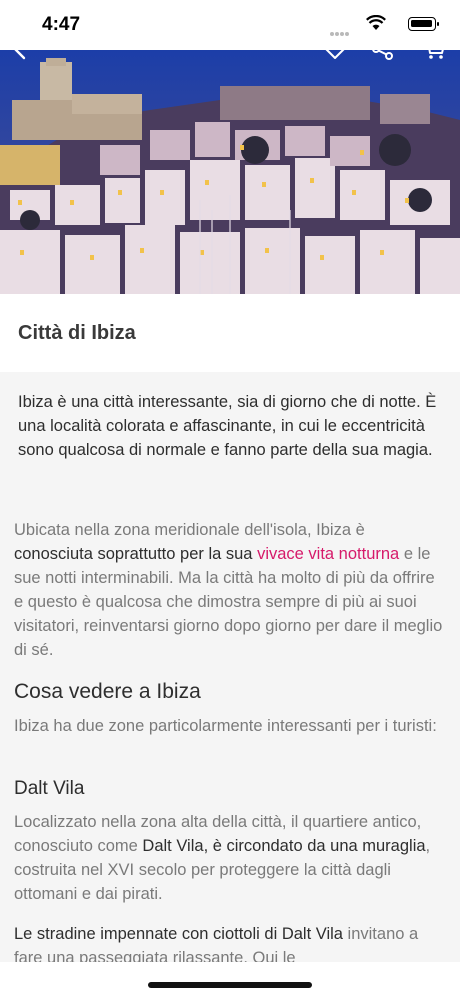 The image size is (460, 996). Describe the element at coordinates (376, 22) in the screenshot. I see `wifi-icon` at that location.